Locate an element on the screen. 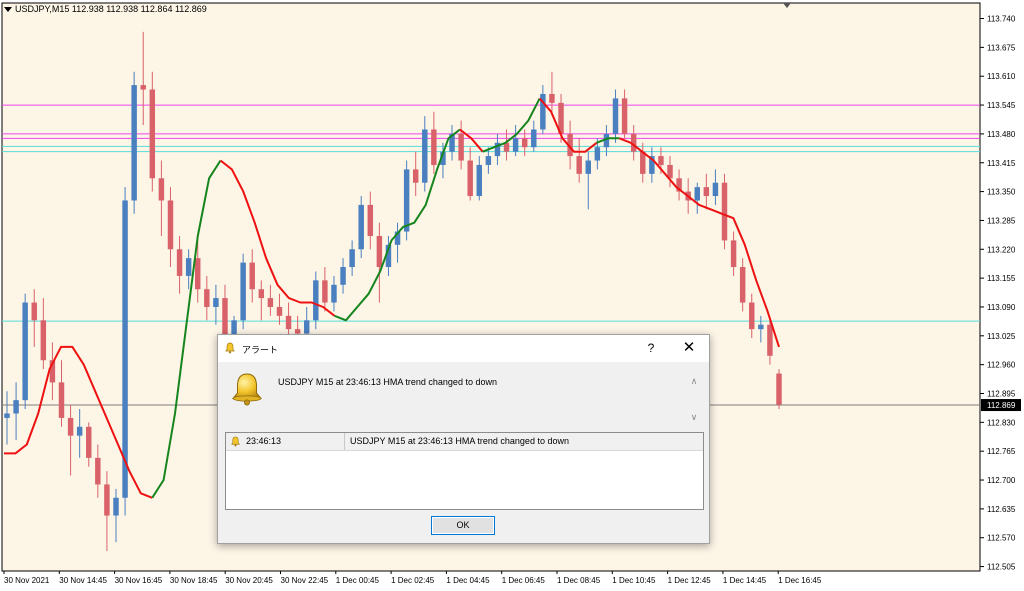 The image size is (1024, 591). dialog-title: アラート is located at coordinates (260, 350).